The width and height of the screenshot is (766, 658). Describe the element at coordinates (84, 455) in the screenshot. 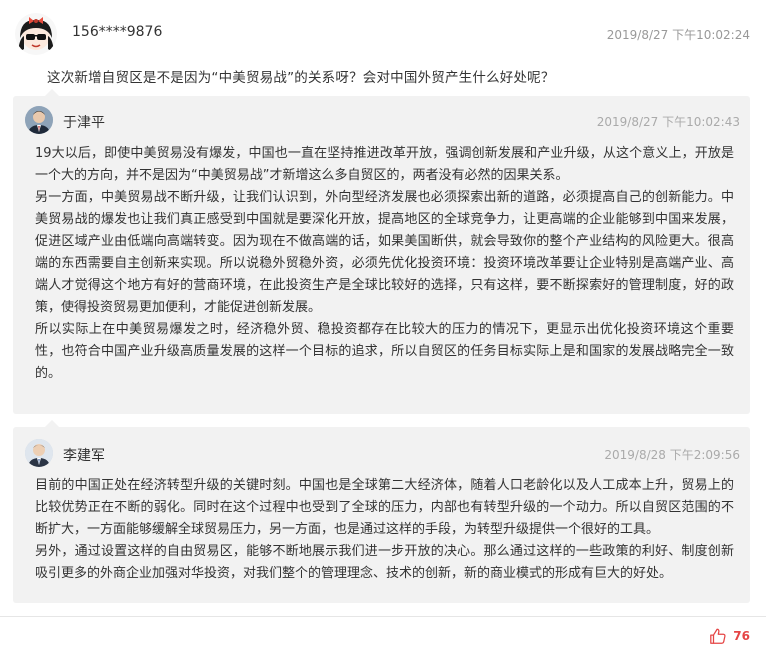

I see `answerer-name: 李建军` at that location.